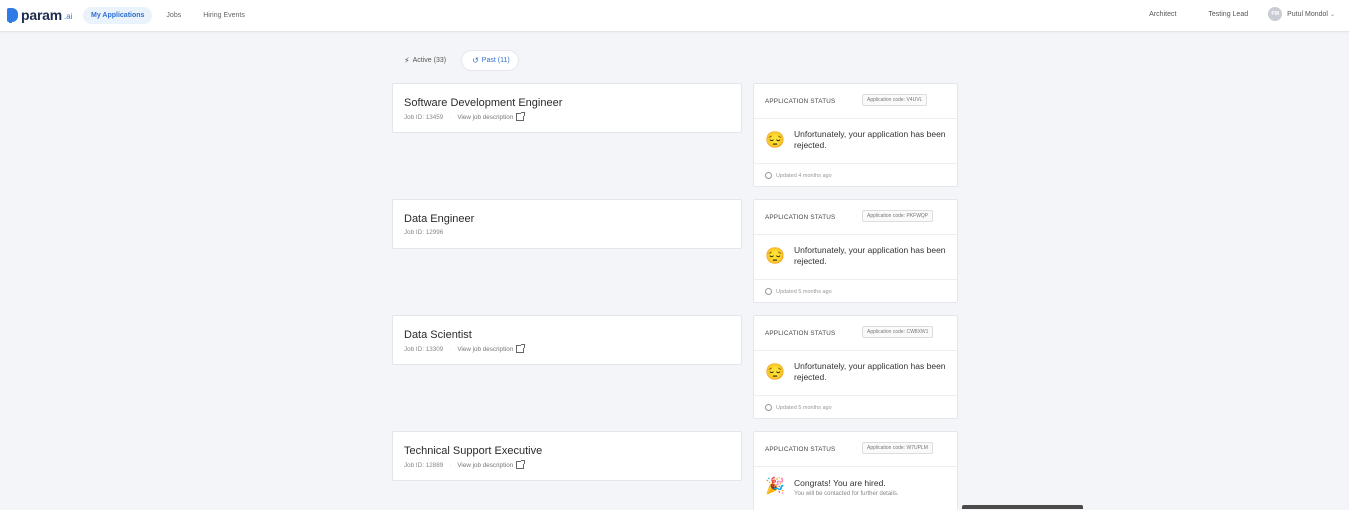 The image size is (1349, 510). I want to click on nav-jobs: Jobs, so click(173, 15).